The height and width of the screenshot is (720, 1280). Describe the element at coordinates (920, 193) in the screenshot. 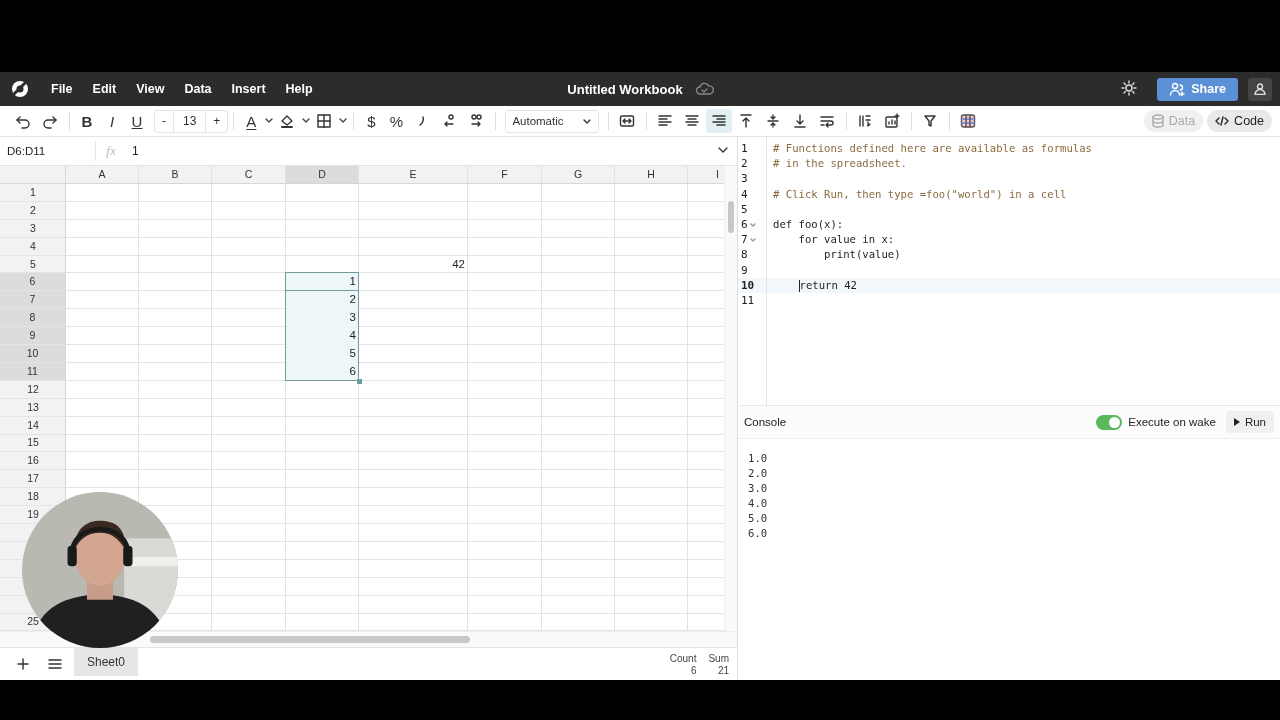

I see `code-line: # Click Run, then type =foo("world") in a cell` at that location.